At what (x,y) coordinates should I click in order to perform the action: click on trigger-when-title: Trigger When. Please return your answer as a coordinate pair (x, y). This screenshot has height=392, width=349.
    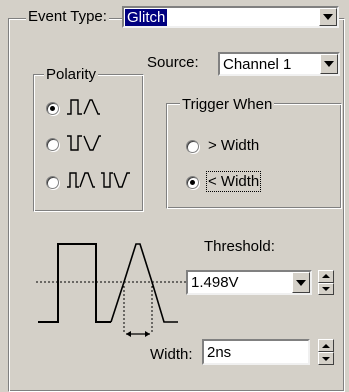
    Looking at the image, I should click on (227, 104).